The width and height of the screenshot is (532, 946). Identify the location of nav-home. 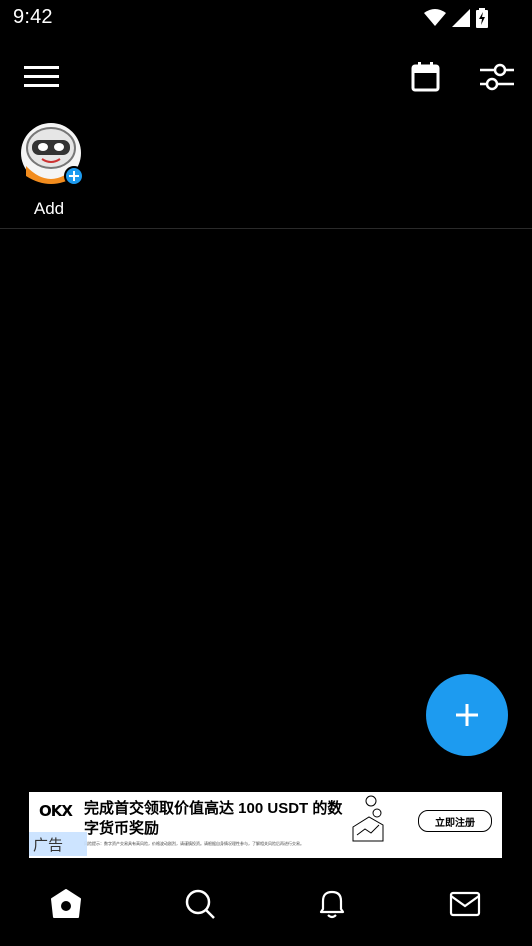
(66, 904).